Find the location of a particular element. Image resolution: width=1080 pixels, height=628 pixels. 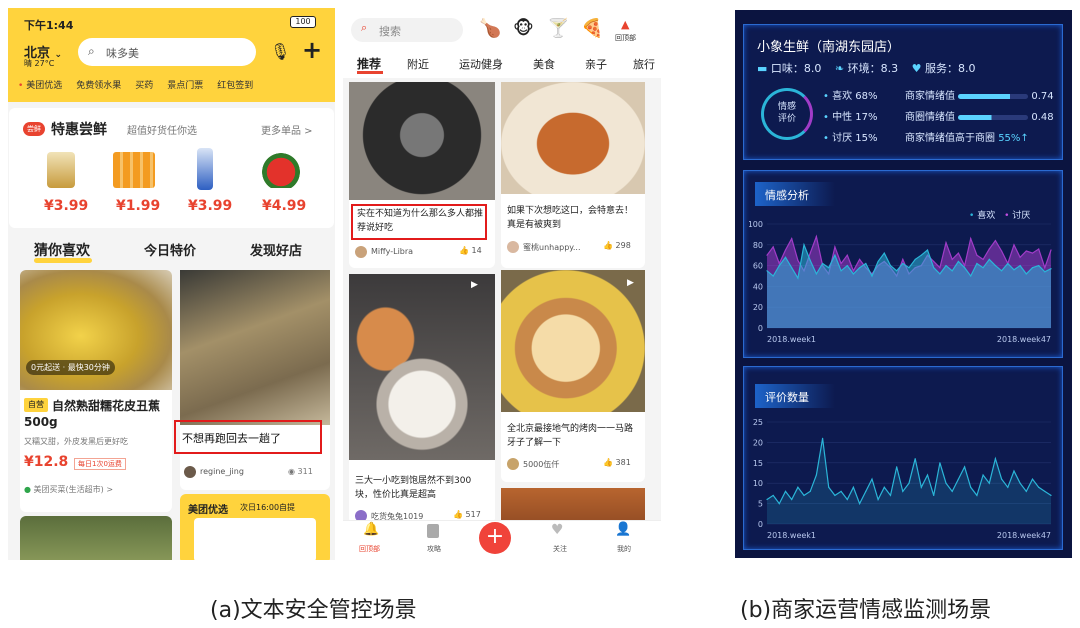

like-count: 👍 517 is located at coordinates (467, 514).